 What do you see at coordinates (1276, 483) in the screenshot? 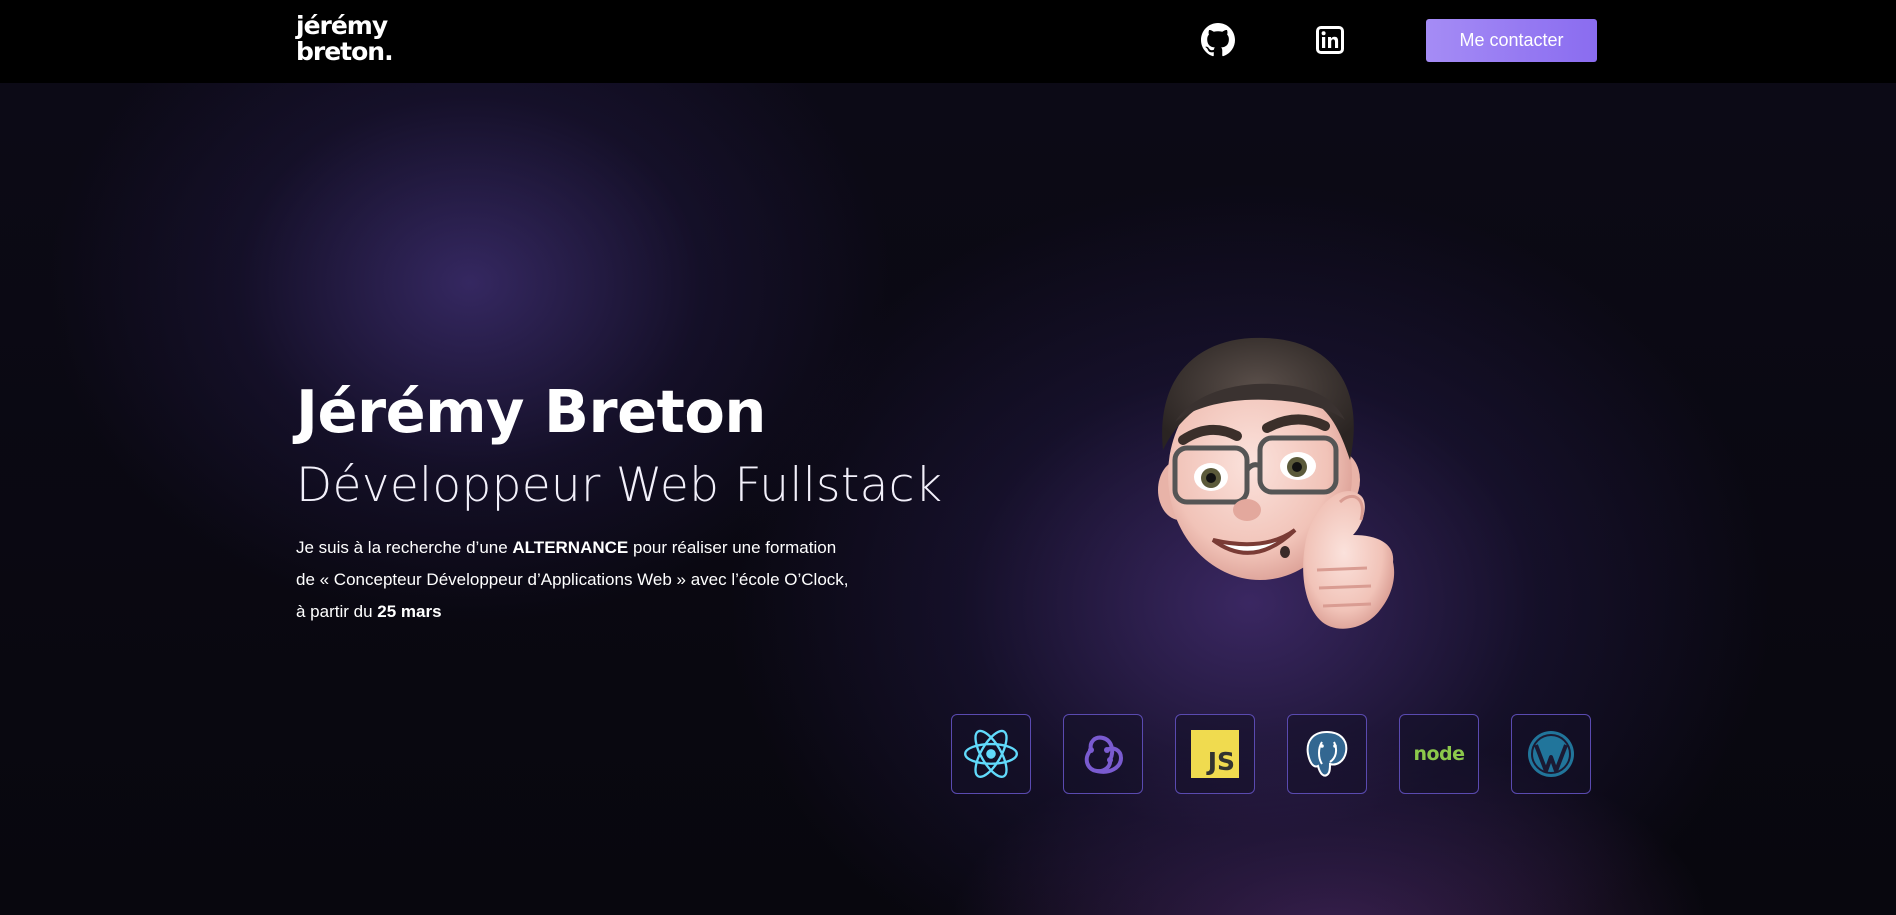
I see `memoji-avatar` at bounding box center [1276, 483].